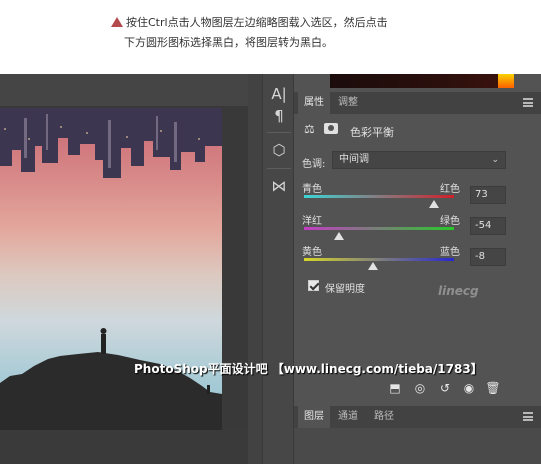  I want to click on 3d-cube-icon: ⬡, so click(279, 150).